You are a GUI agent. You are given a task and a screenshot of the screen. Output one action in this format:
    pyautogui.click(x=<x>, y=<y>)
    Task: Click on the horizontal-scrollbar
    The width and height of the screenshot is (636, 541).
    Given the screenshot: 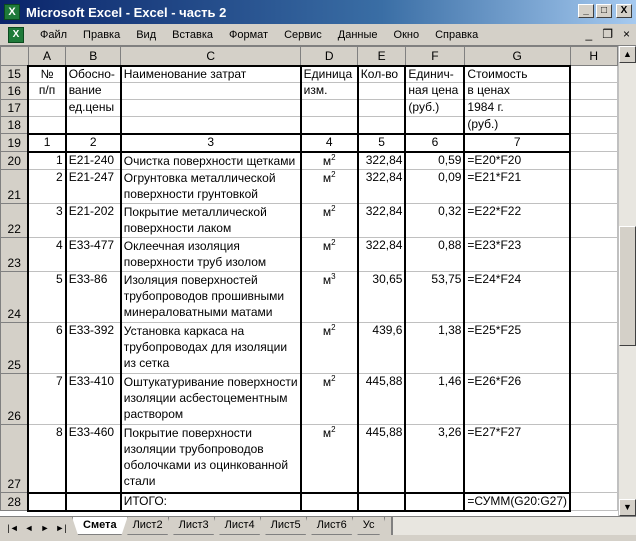 What is the action you would take?
    pyautogui.click(x=513, y=526)
    